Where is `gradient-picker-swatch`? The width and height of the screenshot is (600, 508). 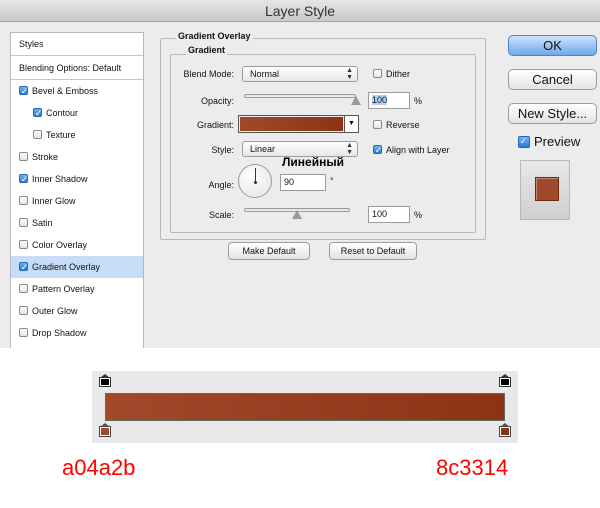 gradient-picker-swatch is located at coordinates (291, 124).